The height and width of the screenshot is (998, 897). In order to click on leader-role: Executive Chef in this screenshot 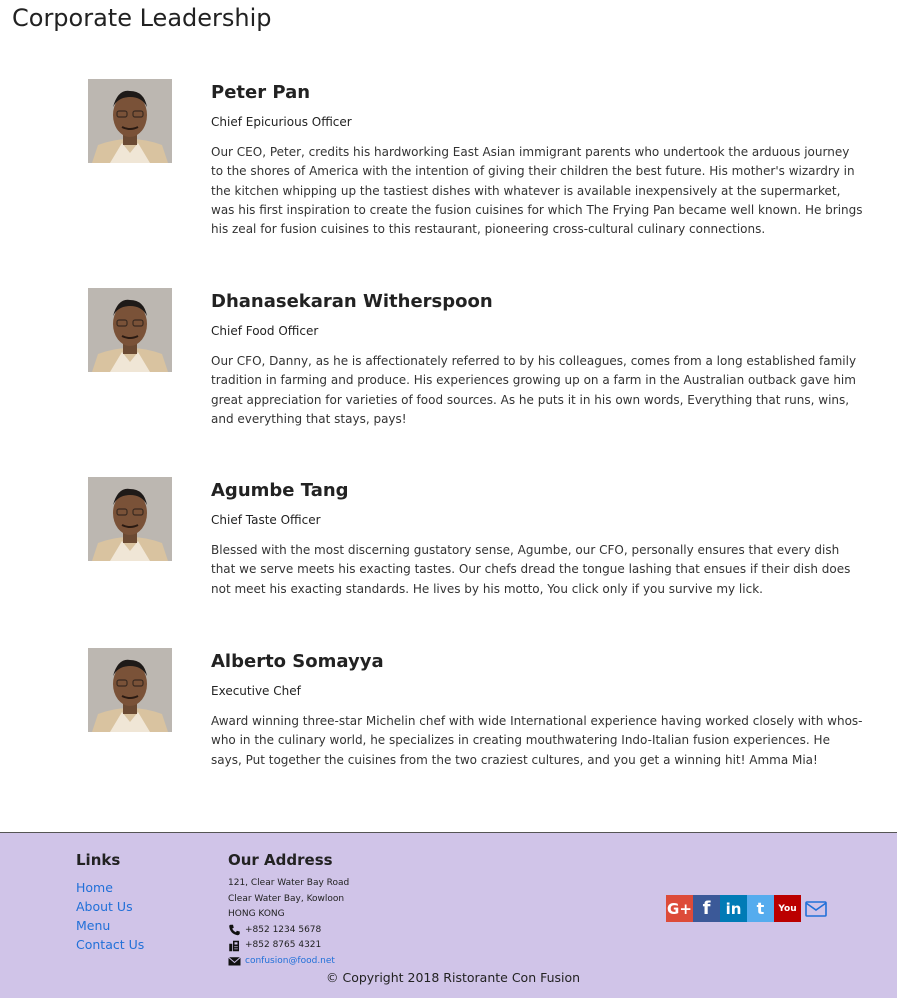, I will do `click(256, 691)`.